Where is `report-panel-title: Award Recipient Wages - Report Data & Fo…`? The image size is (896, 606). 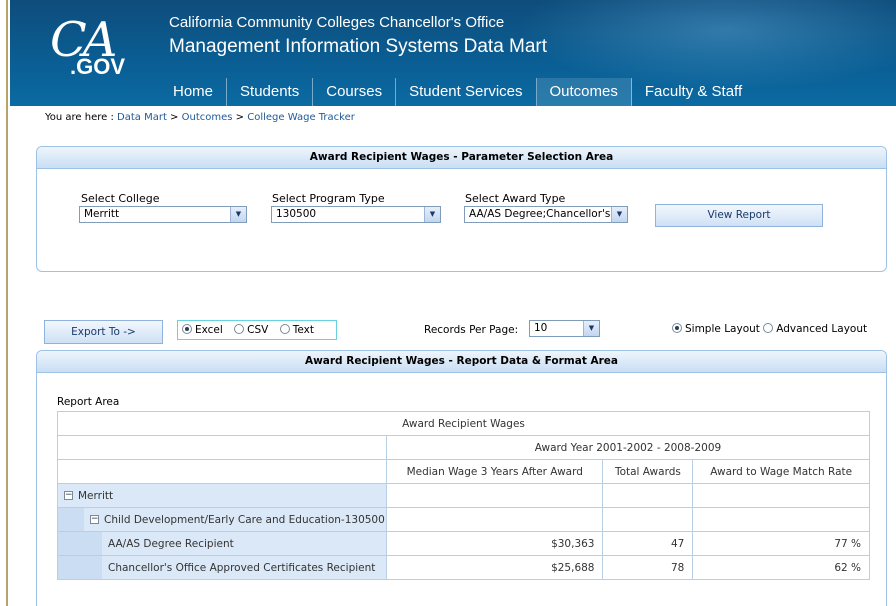
report-panel-title: Award Recipient Wages - Report Data & Fo… is located at coordinates (461, 362).